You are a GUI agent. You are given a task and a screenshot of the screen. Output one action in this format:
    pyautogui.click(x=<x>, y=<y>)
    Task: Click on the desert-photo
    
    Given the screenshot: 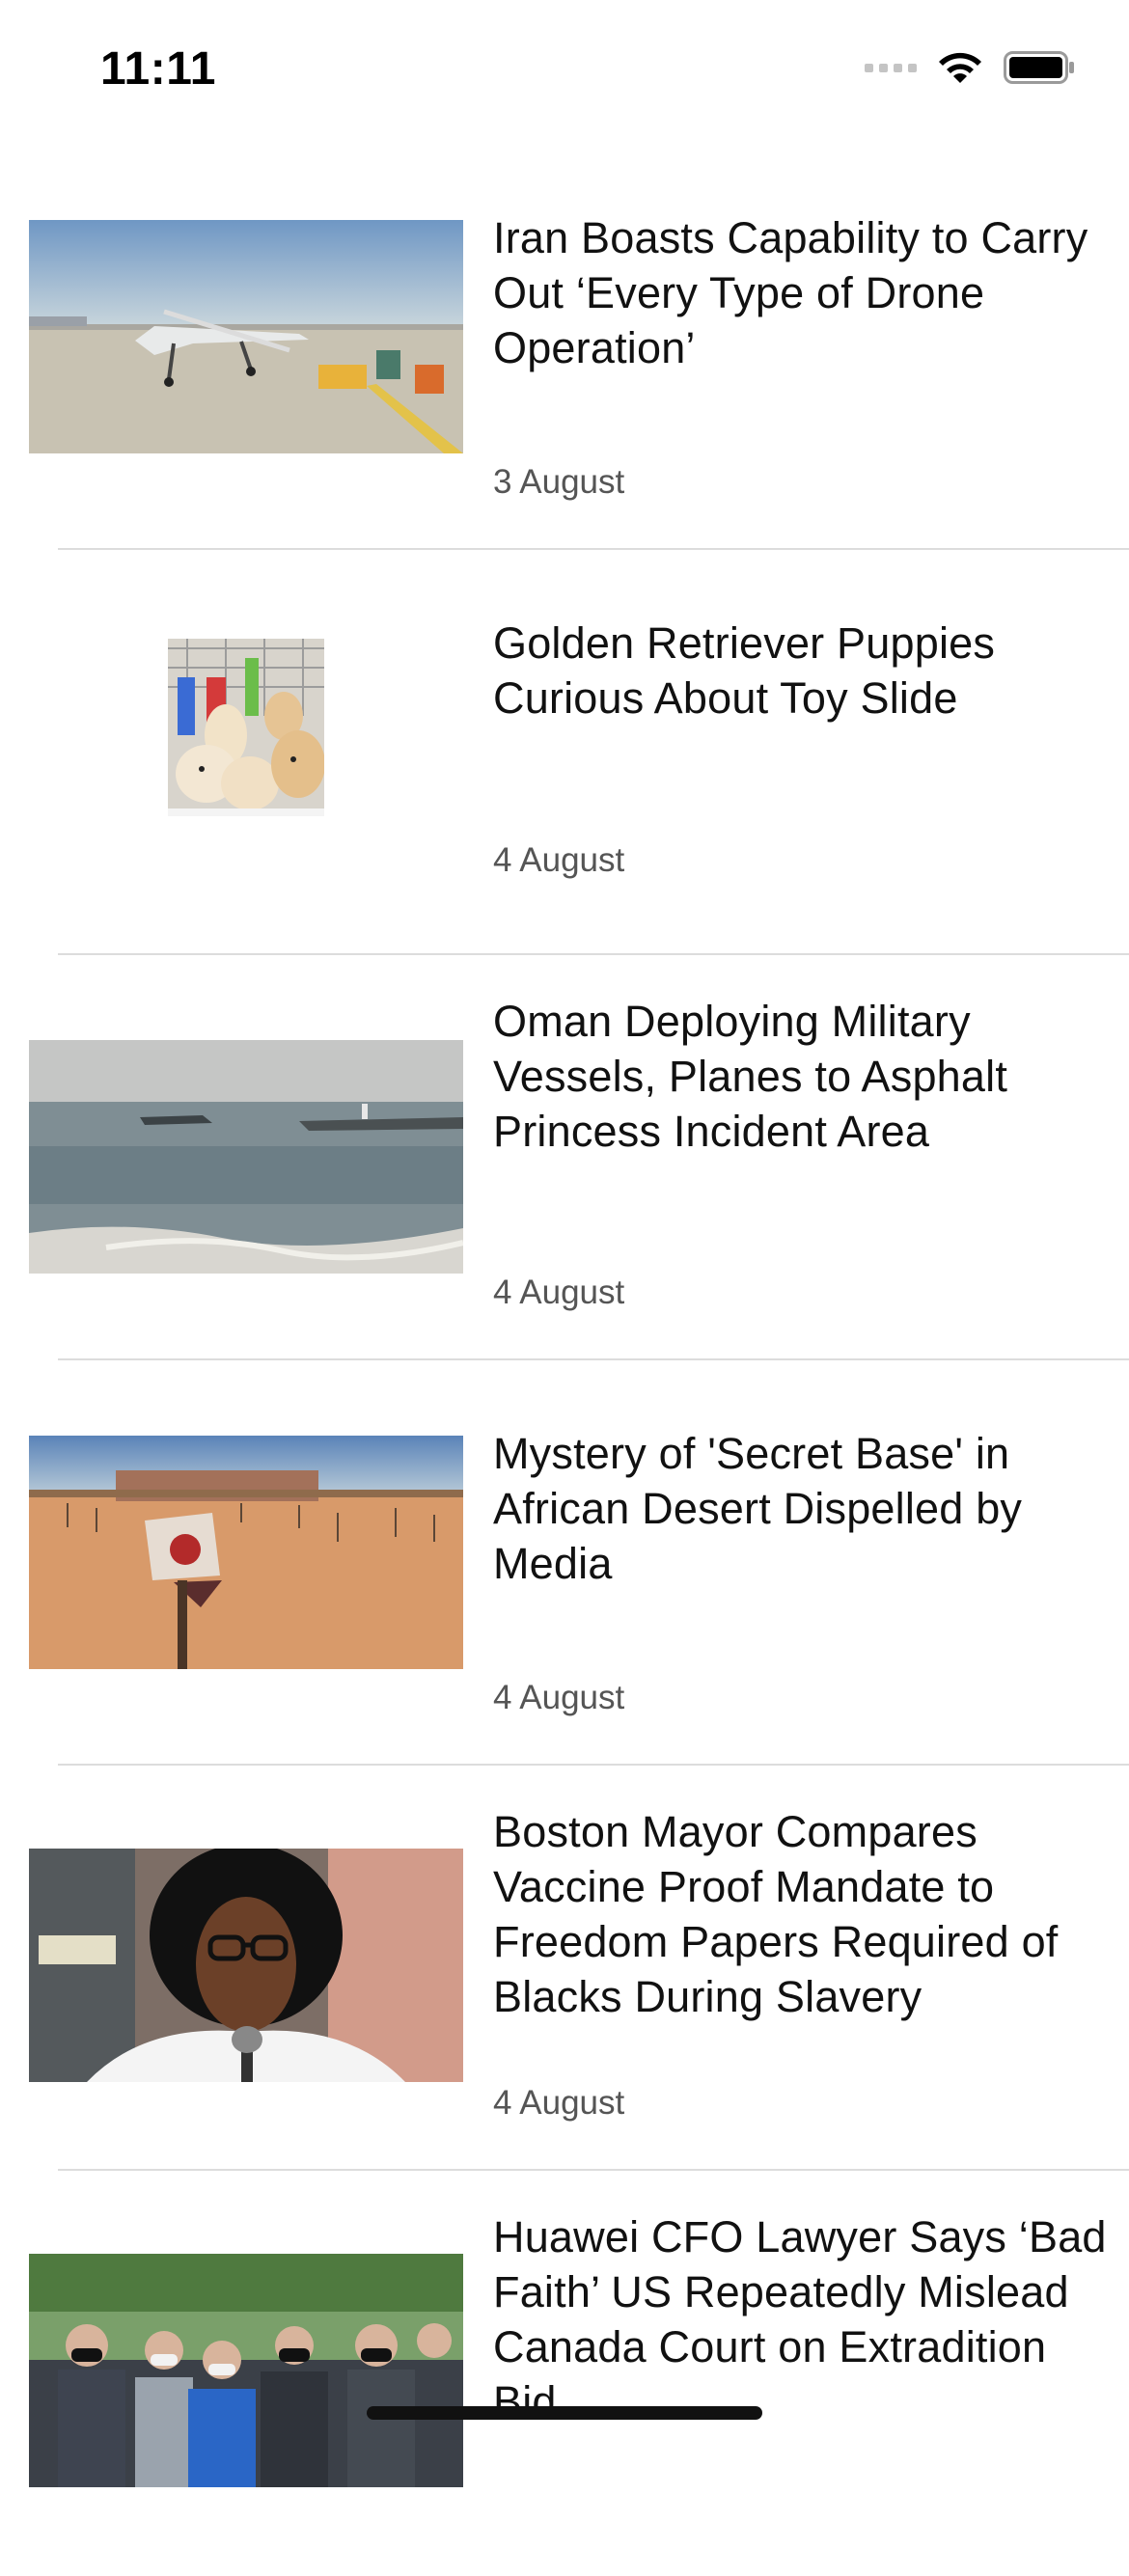 What is the action you would take?
    pyautogui.click(x=246, y=1552)
    